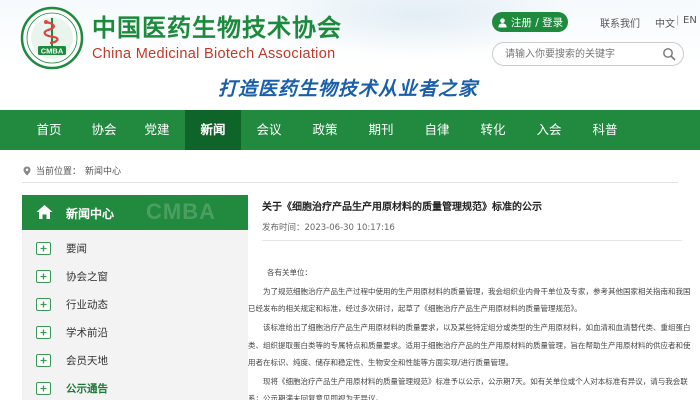 The width and height of the screenshot is (700, 400). Describe the element at coordinates (669, 54) in the screenshot. I see `search-icon` at that location.